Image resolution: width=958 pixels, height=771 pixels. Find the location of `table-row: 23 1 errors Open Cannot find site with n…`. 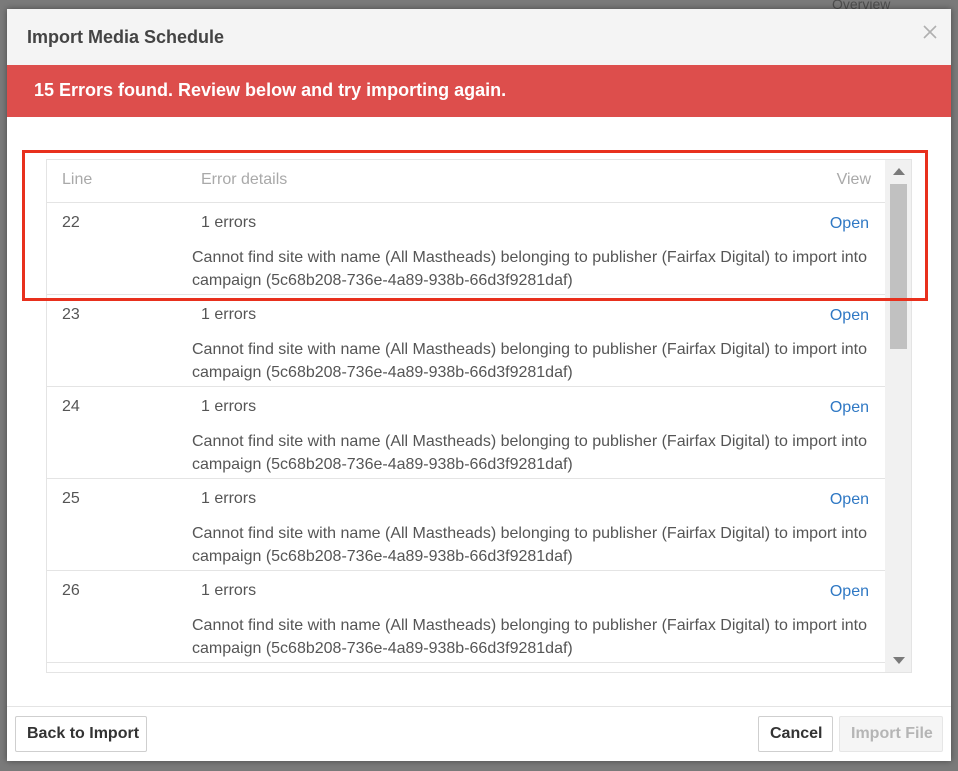

table-row: 23 1 errors Open Cannot find site with n… is located at coordinates (466, 341).